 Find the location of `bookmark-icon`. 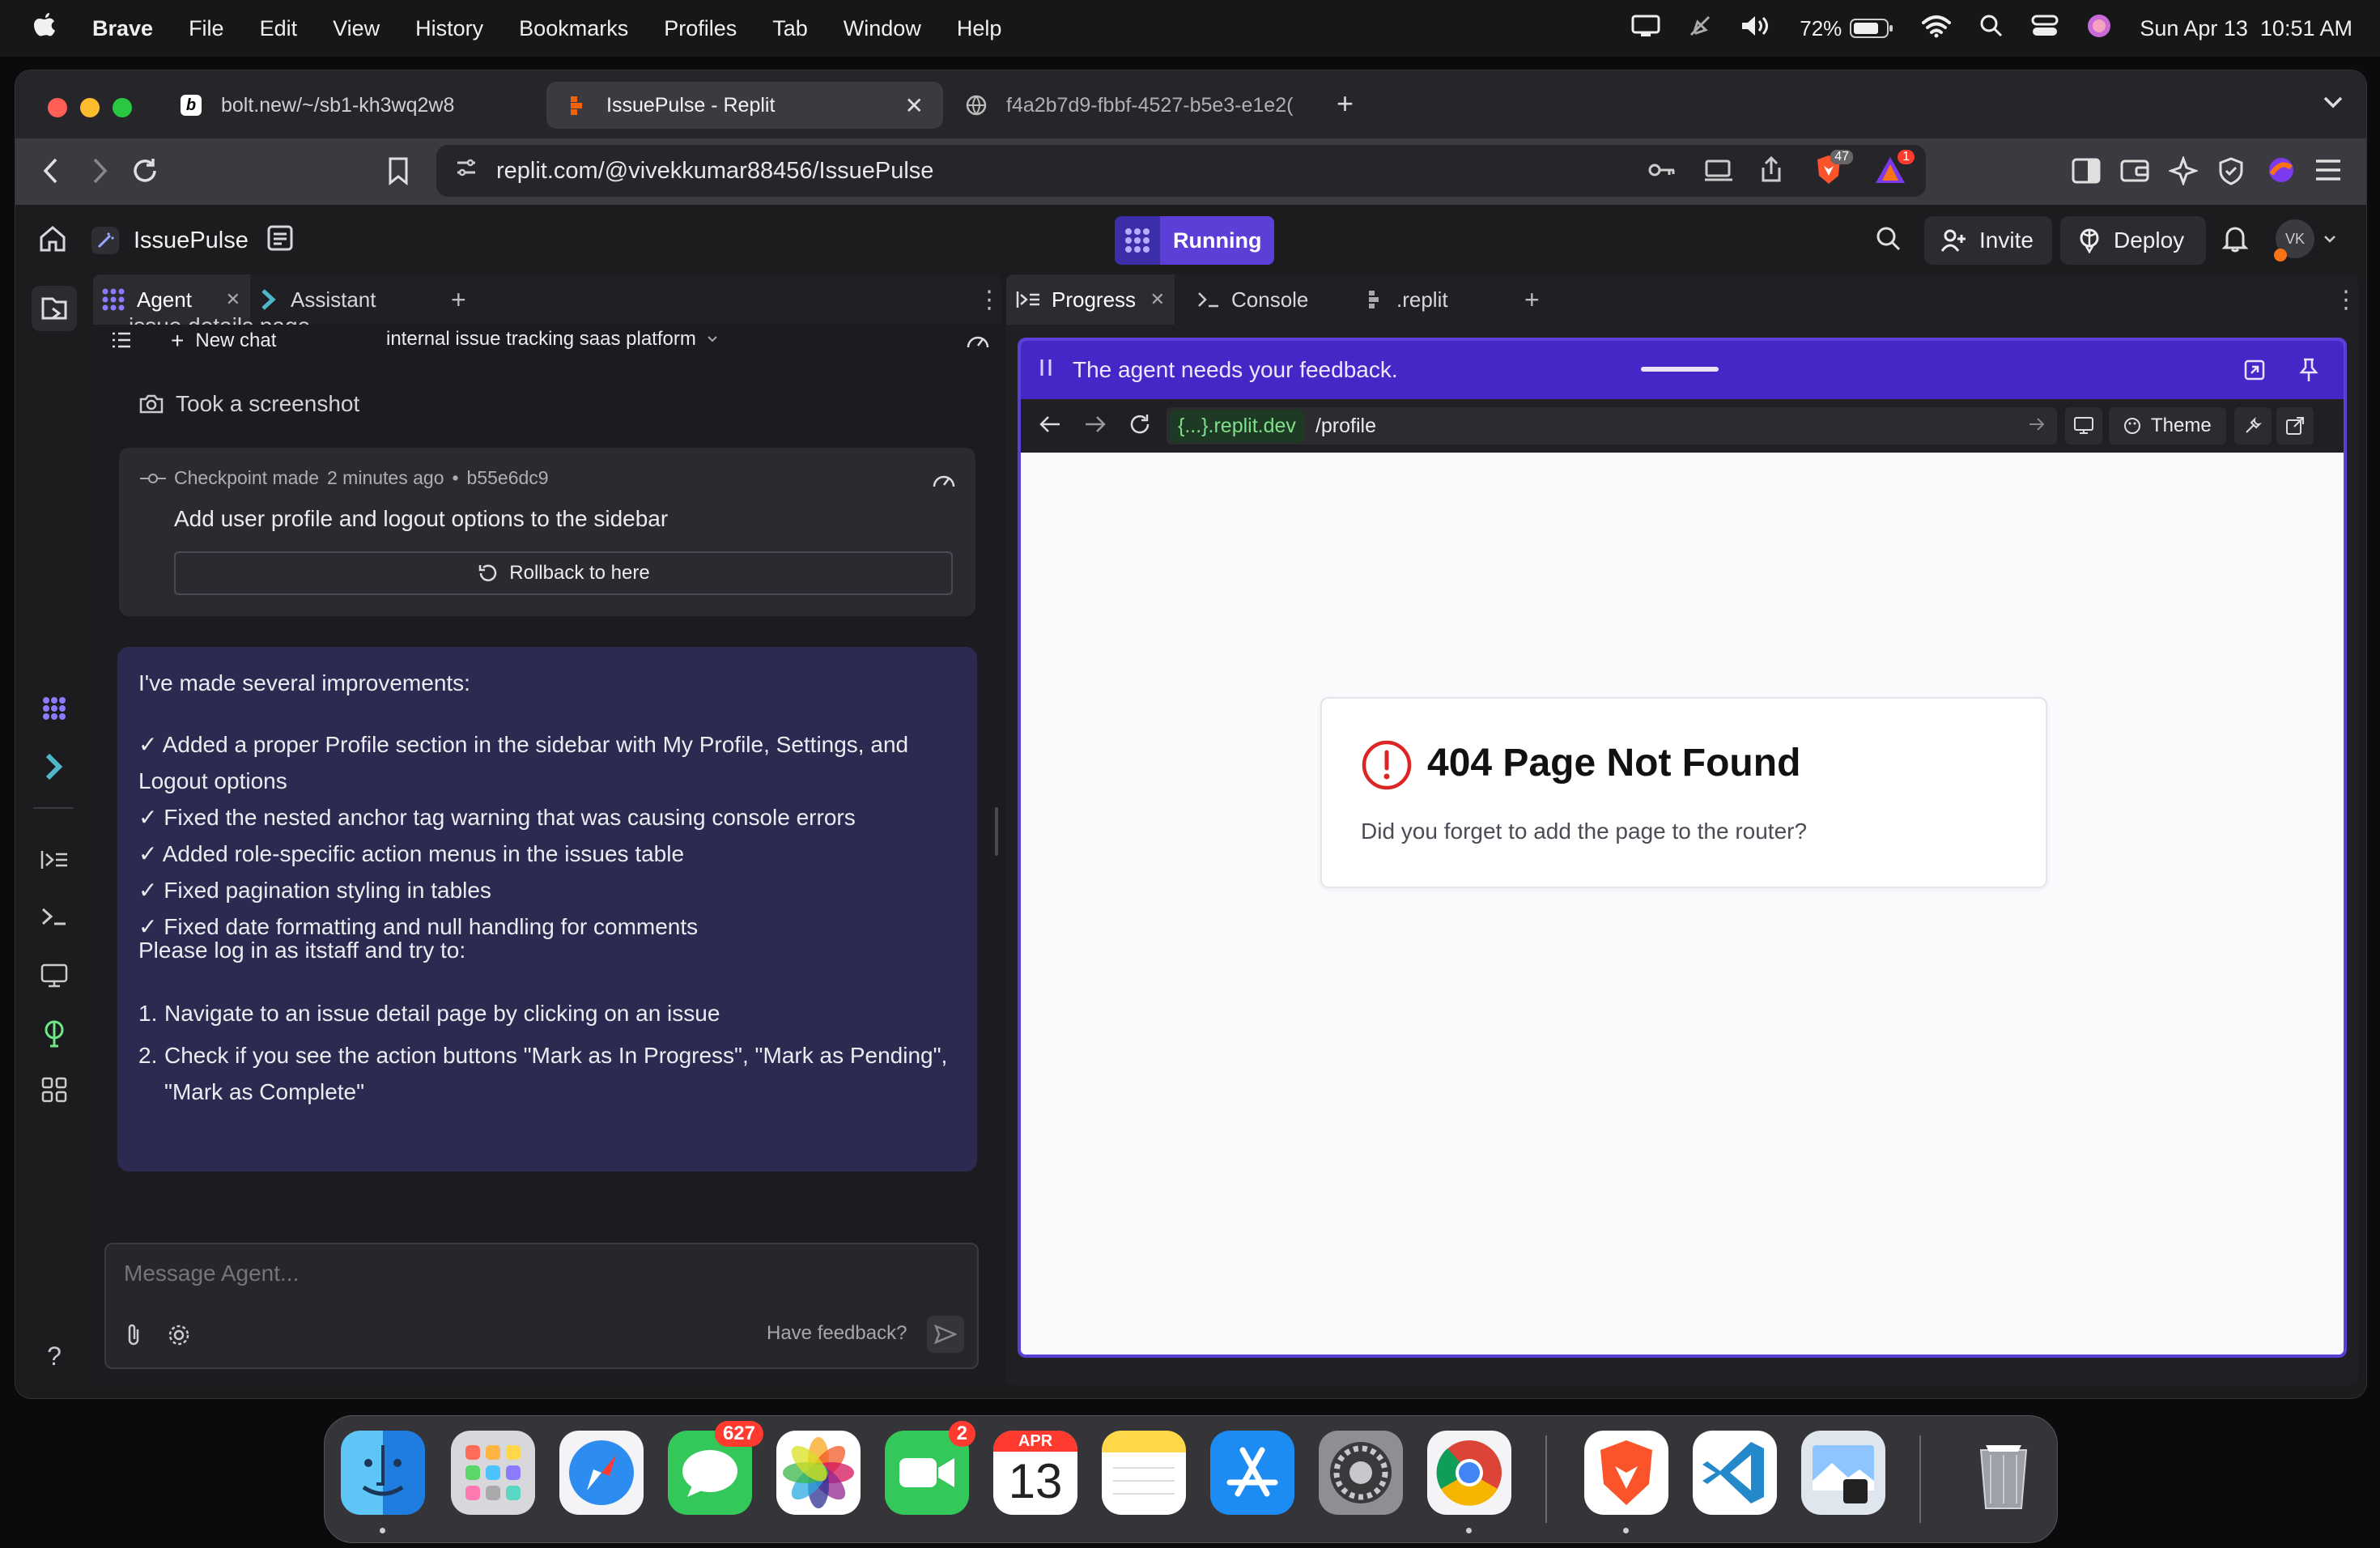

bookmark-icon is located at coordinates (398, 173).